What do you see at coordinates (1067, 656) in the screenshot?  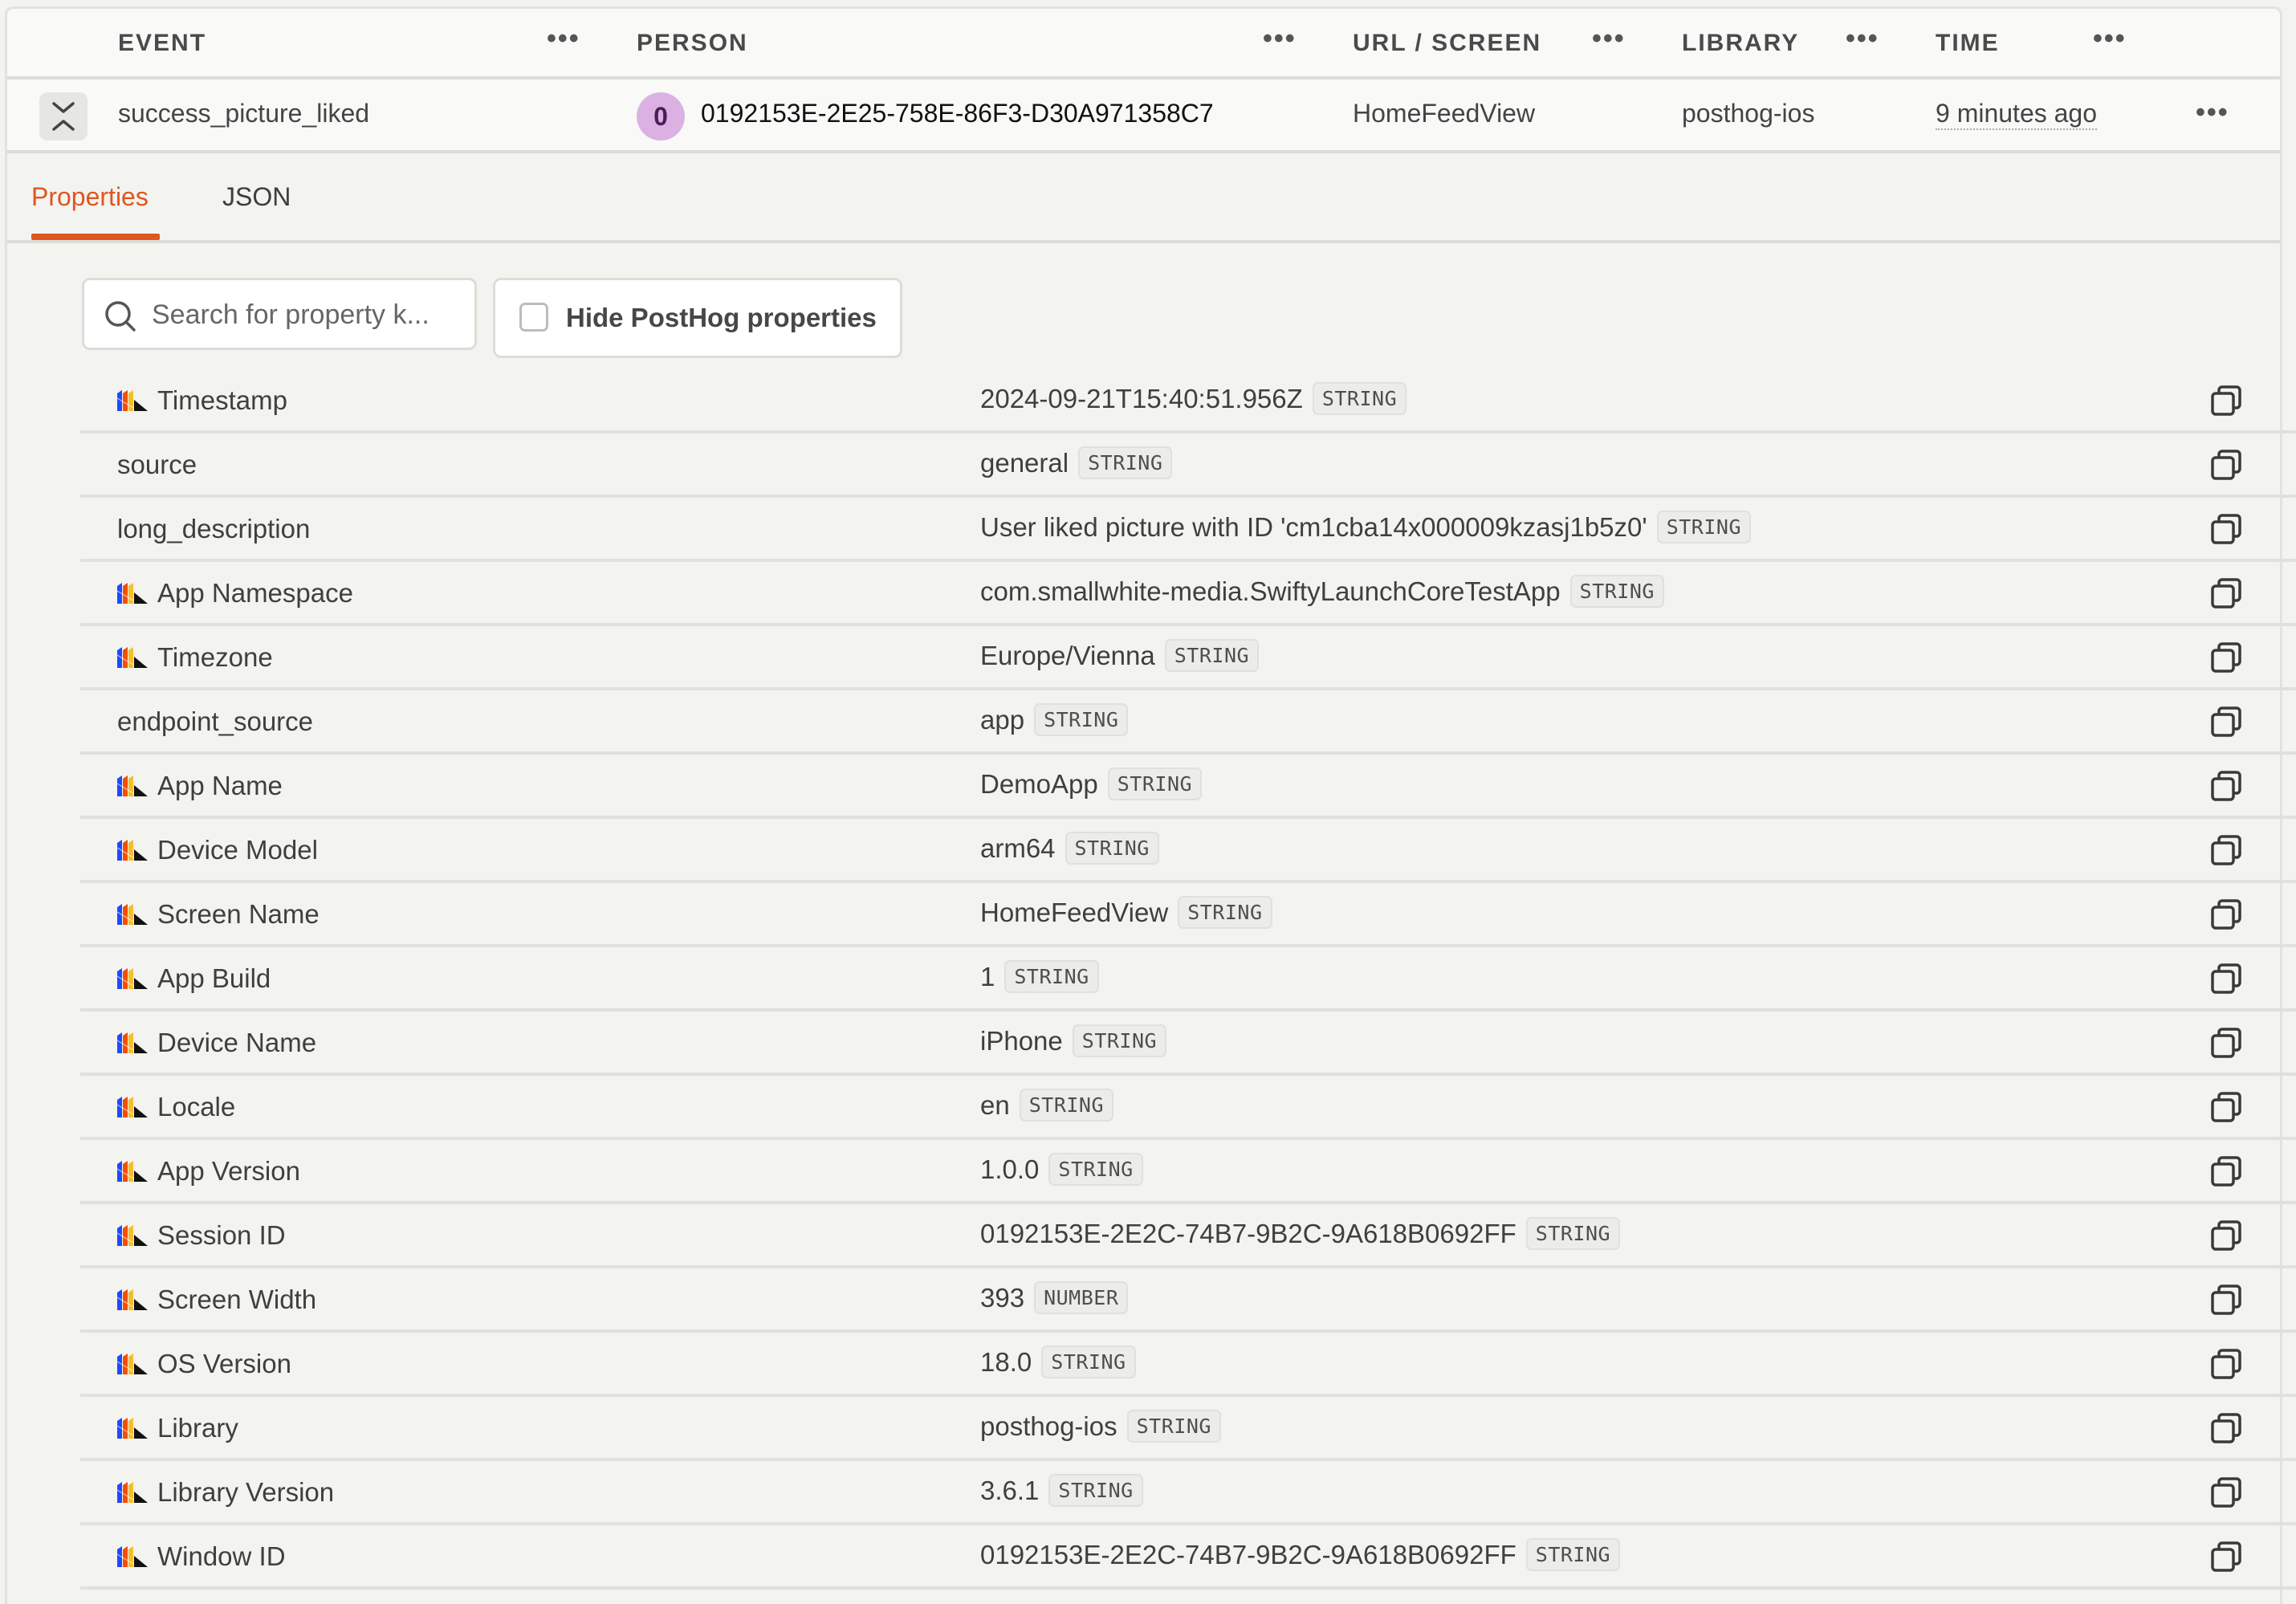 I see `property-value-text: Europe/Vienna` at bounding box center [1067, 656].